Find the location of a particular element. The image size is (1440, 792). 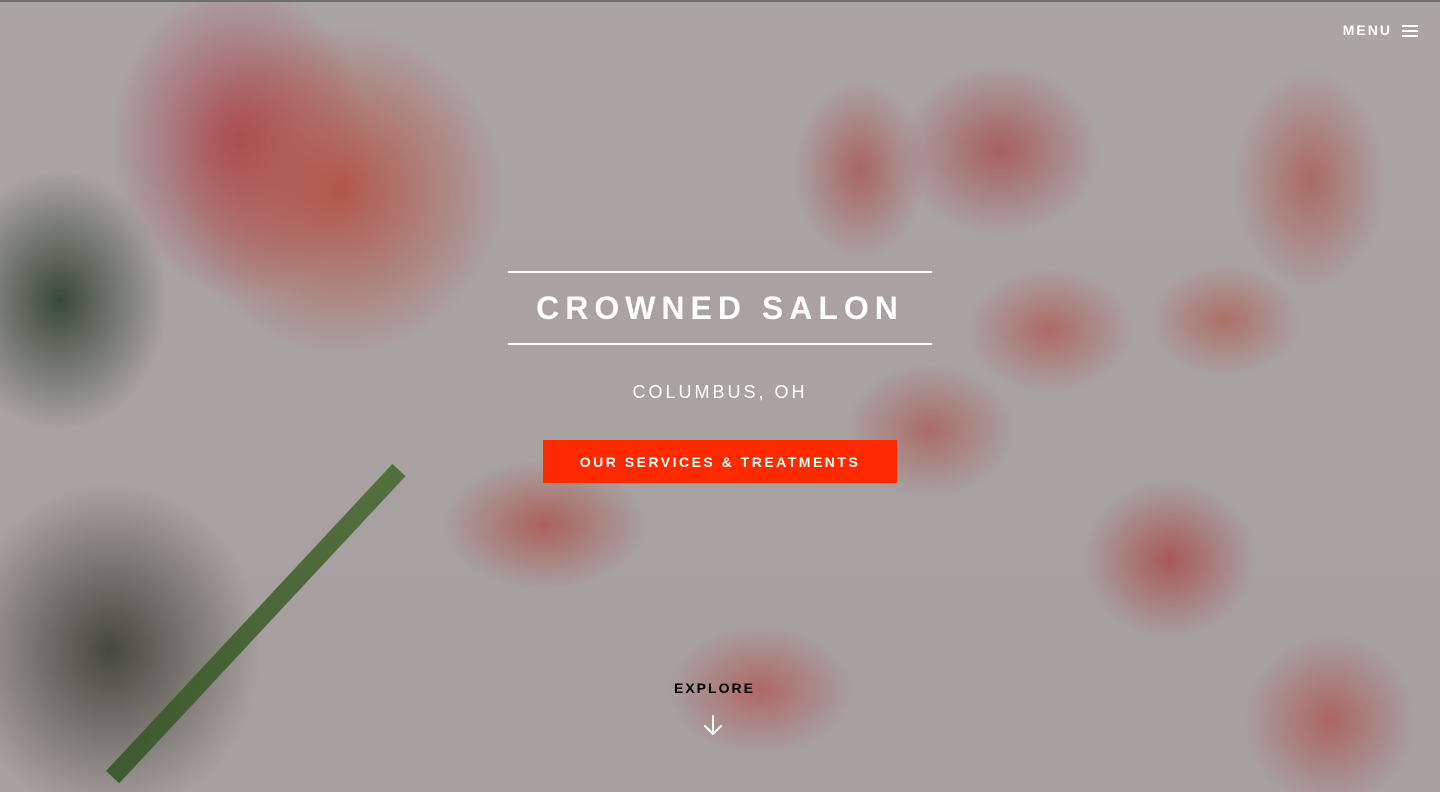

page-title: CROWNED SALON is located at coordinates (720, 308).